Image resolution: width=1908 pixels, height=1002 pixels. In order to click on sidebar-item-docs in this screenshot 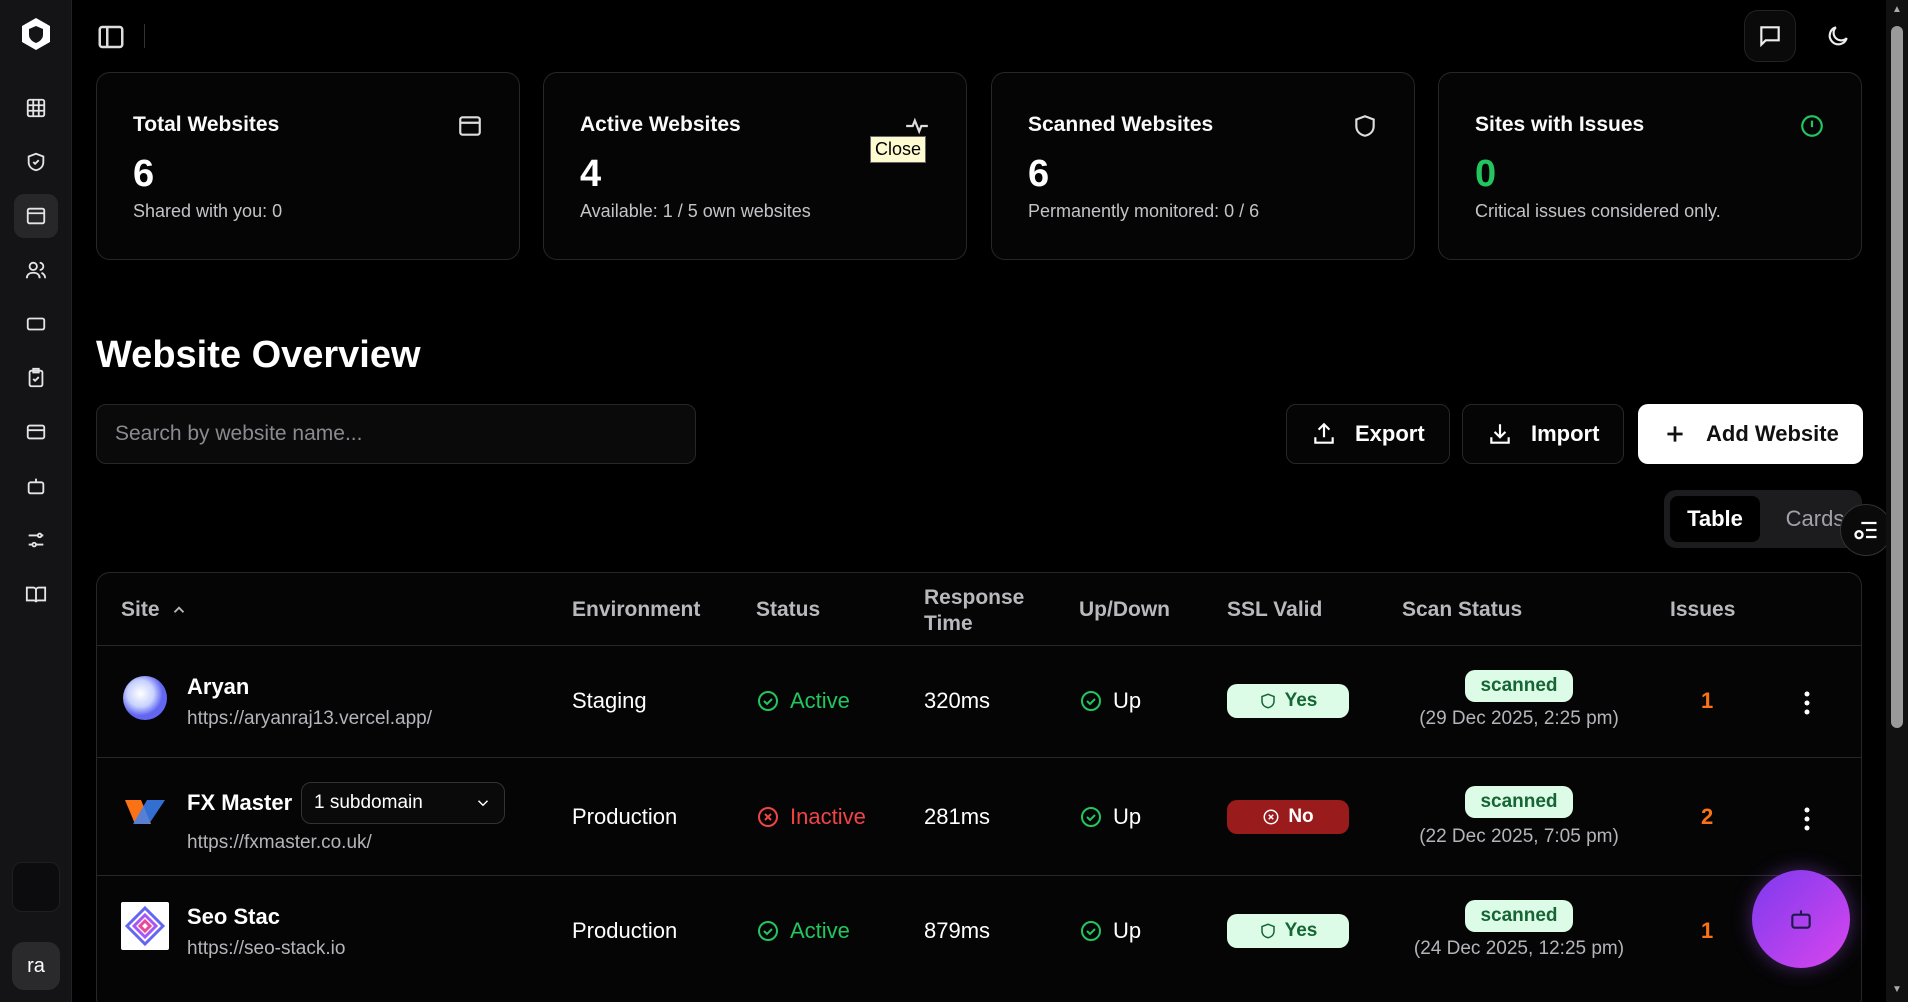, I will do `click(36, 594)`.